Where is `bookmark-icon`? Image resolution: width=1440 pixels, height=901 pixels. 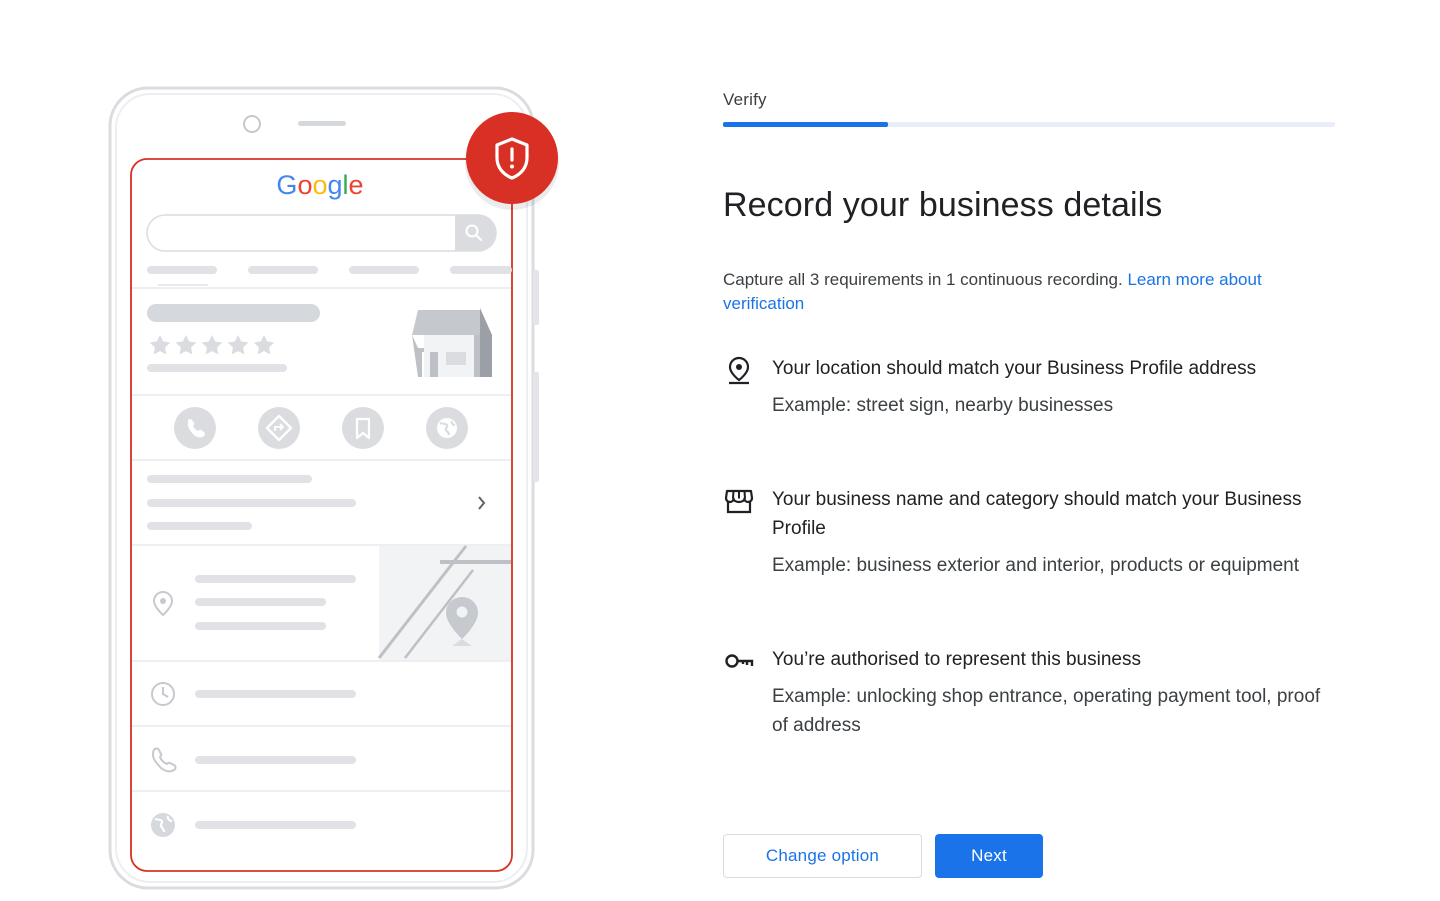 bookmark-icon is located at coordinates (363, 428).